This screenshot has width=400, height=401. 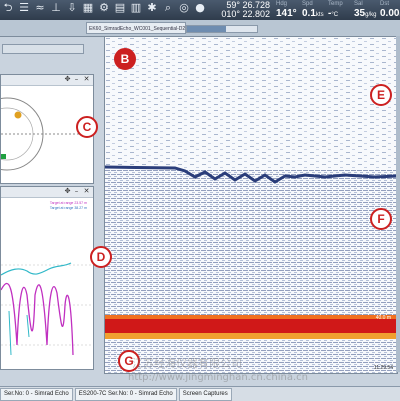 What do you see at coordinates (251, 336) in the screenshot?
I see `bottom-echo-yellow` at bounding box center [251, 336].